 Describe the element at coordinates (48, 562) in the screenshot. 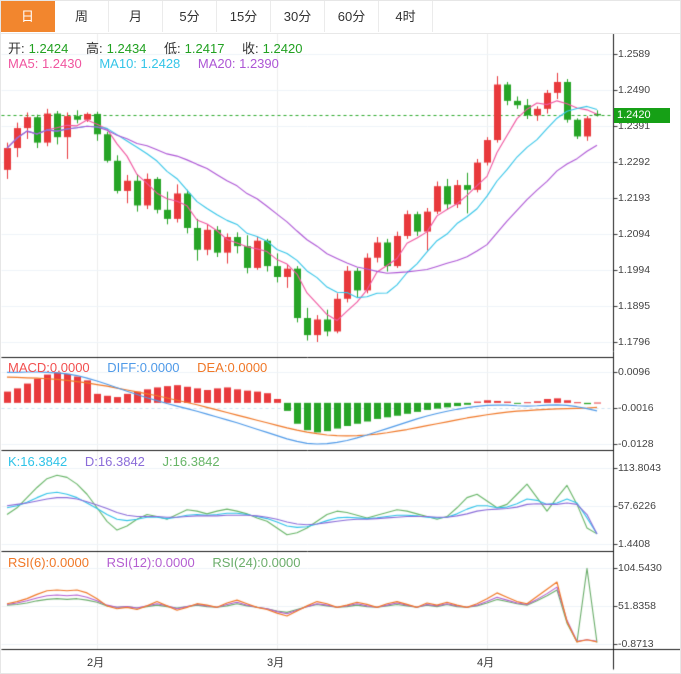

I see `rsi6-legend-value: RSI(6):0.0000` at that location.